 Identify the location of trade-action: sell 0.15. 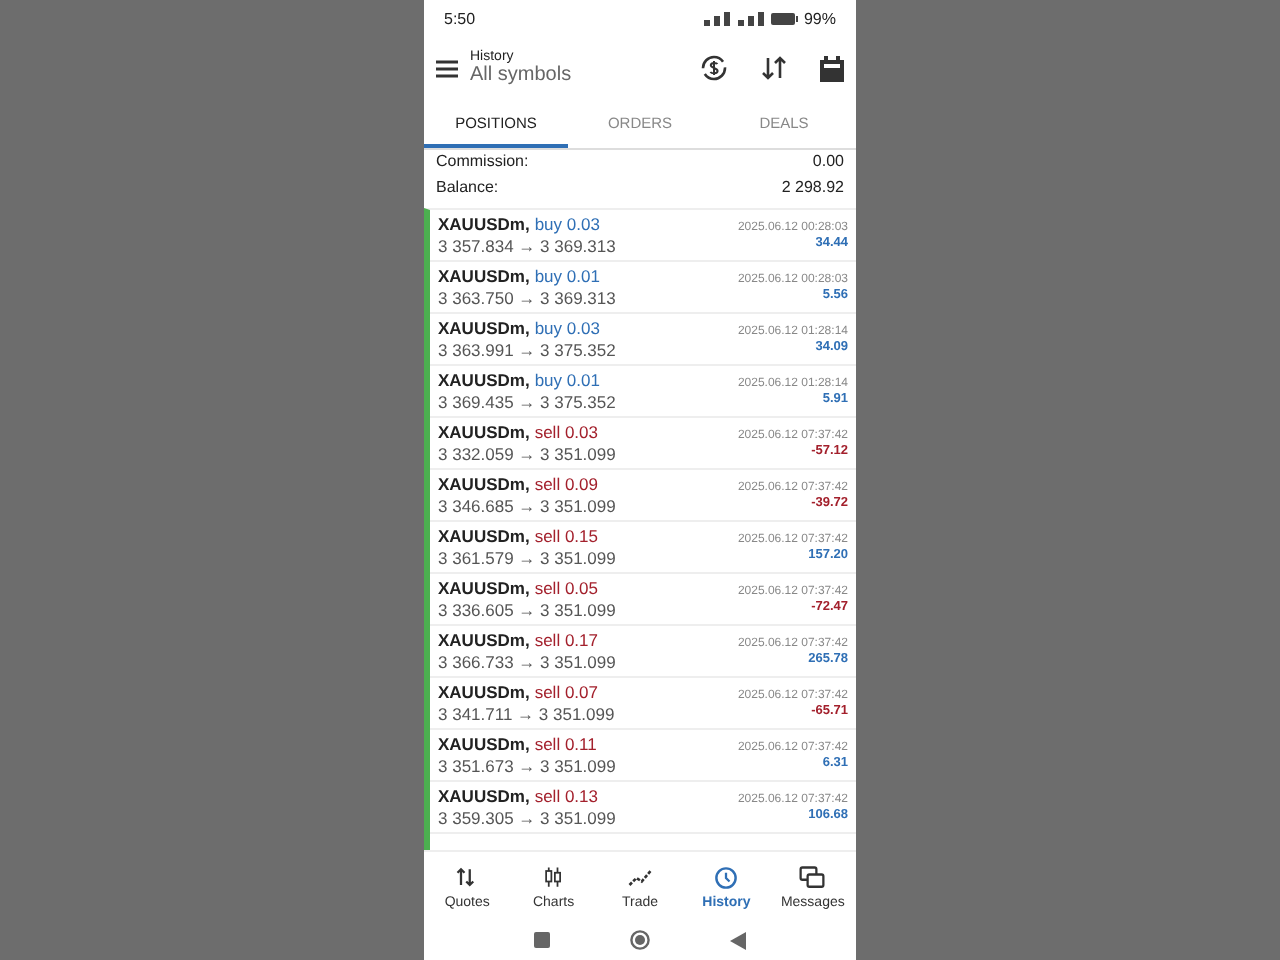
(566, 536).